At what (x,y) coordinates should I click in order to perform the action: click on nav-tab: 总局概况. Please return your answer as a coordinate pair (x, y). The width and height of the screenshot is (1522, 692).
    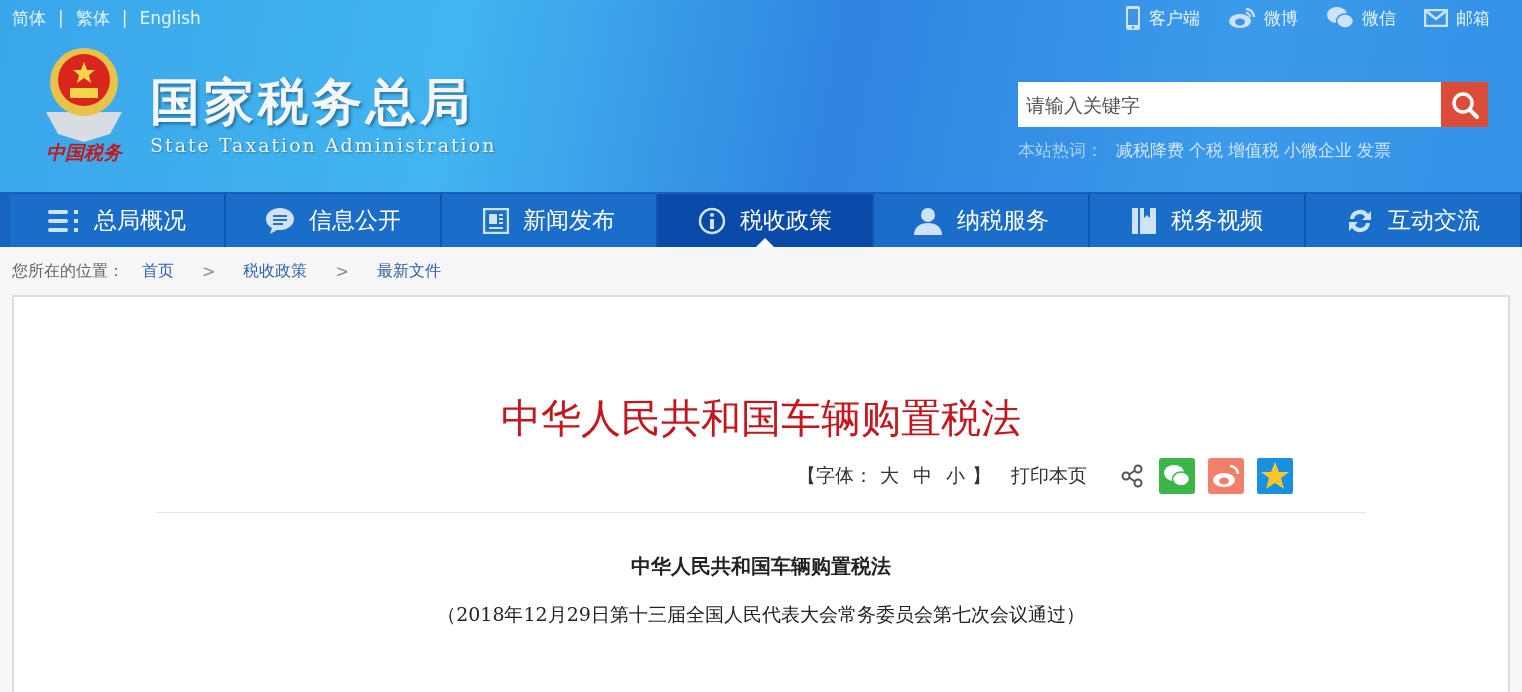
    Looking at the image, I should click on (118, 220).